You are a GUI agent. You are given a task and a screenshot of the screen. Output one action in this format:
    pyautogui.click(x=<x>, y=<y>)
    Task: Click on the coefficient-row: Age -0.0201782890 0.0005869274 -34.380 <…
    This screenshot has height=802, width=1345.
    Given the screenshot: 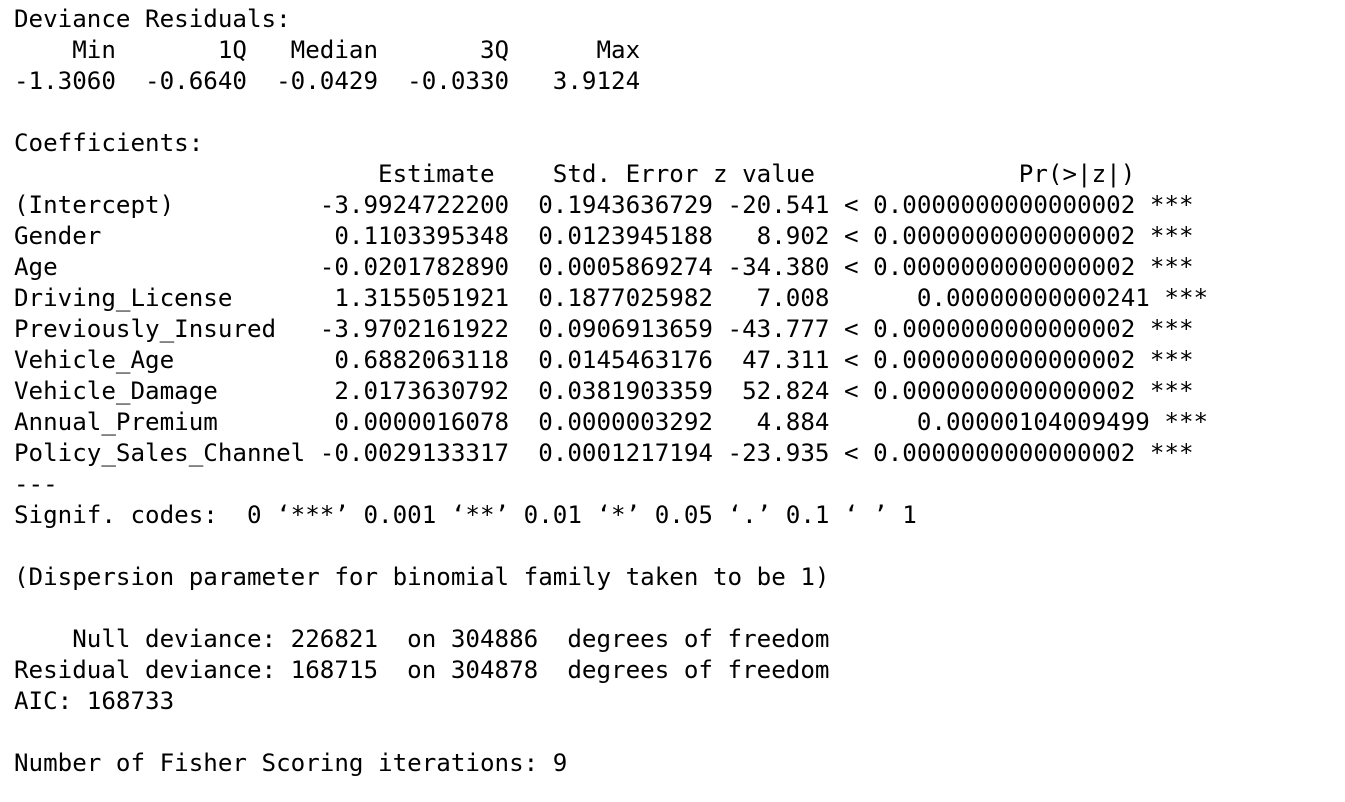 What is the action you would take?
    pyautogui.click(x=604, y=267)
    